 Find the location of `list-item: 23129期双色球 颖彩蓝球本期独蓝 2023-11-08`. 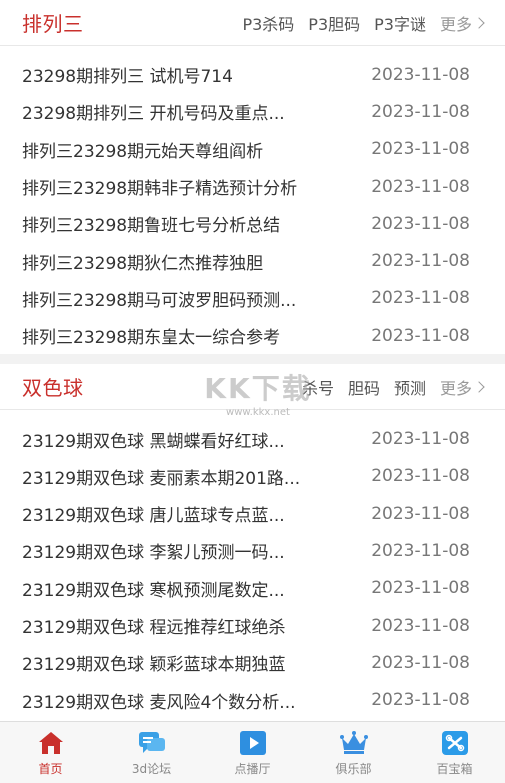

list-item: 23129期双色球 颖彩蓝球本期独蓝 2023-11-08 is located at coordinates (252, 662).